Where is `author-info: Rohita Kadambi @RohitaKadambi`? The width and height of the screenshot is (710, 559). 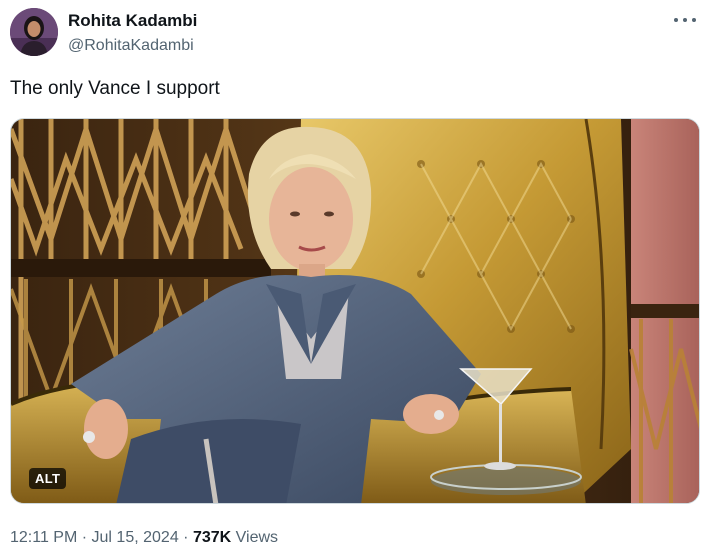 author-info: Rohita Kadambi @RohitaKadambi is located at coordinates (132, 33).